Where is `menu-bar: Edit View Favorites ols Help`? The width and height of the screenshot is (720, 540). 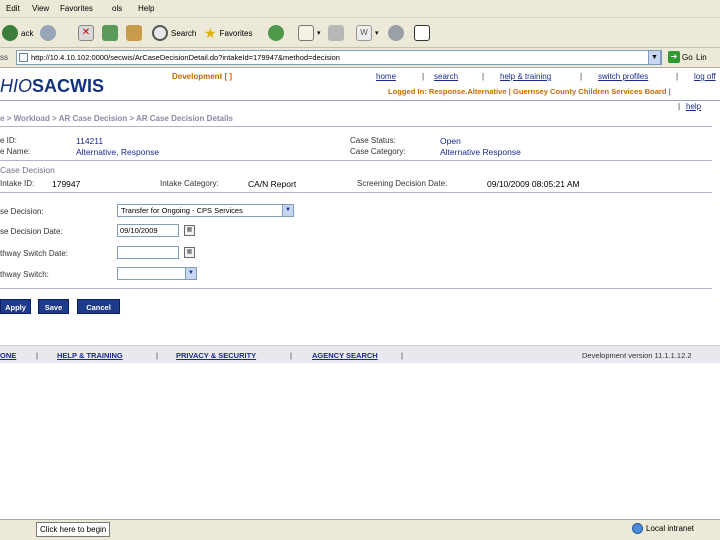 menu-bar: Edit View Favorites ols Help is located at coordinates (360, 9).